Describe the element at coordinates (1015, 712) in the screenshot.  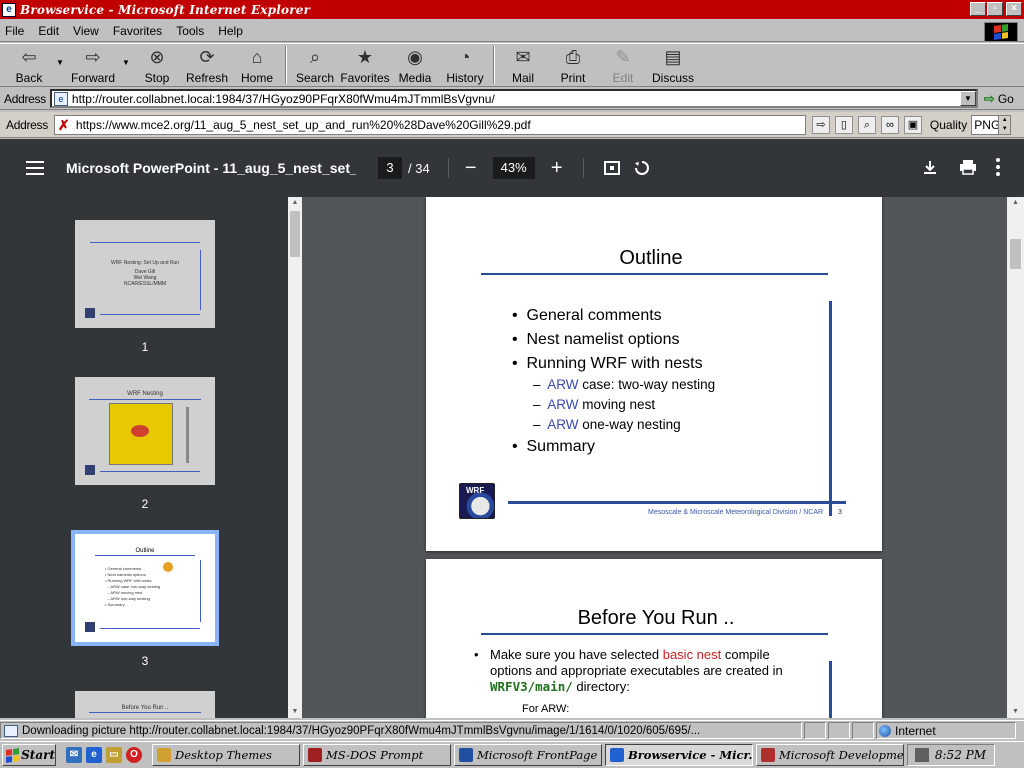
I see `document-scroll-down-icon: ▼` at that location.